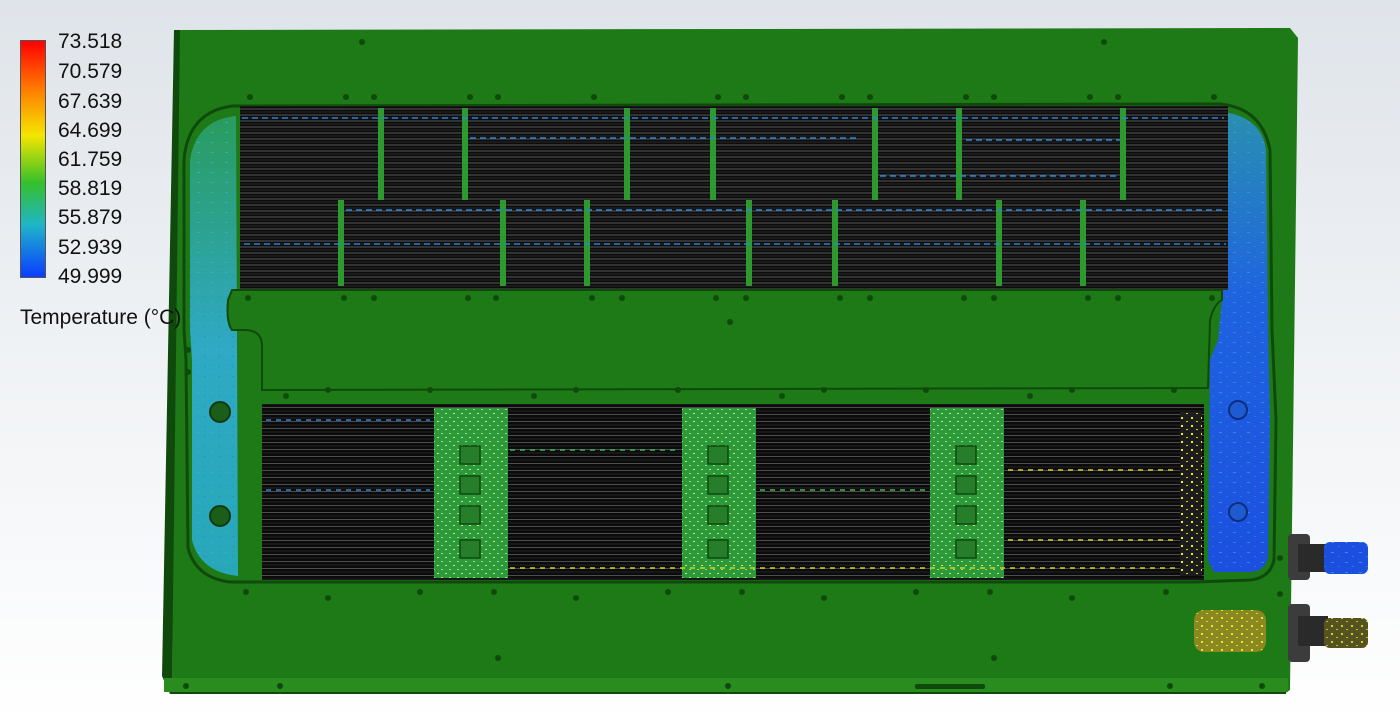 The width and height of the screenshot is (1400, 722). What do you see at coordinates (90, 101) in the screenshot?
I see `legend-tick: 67.639` at bounding box center [90, 101].